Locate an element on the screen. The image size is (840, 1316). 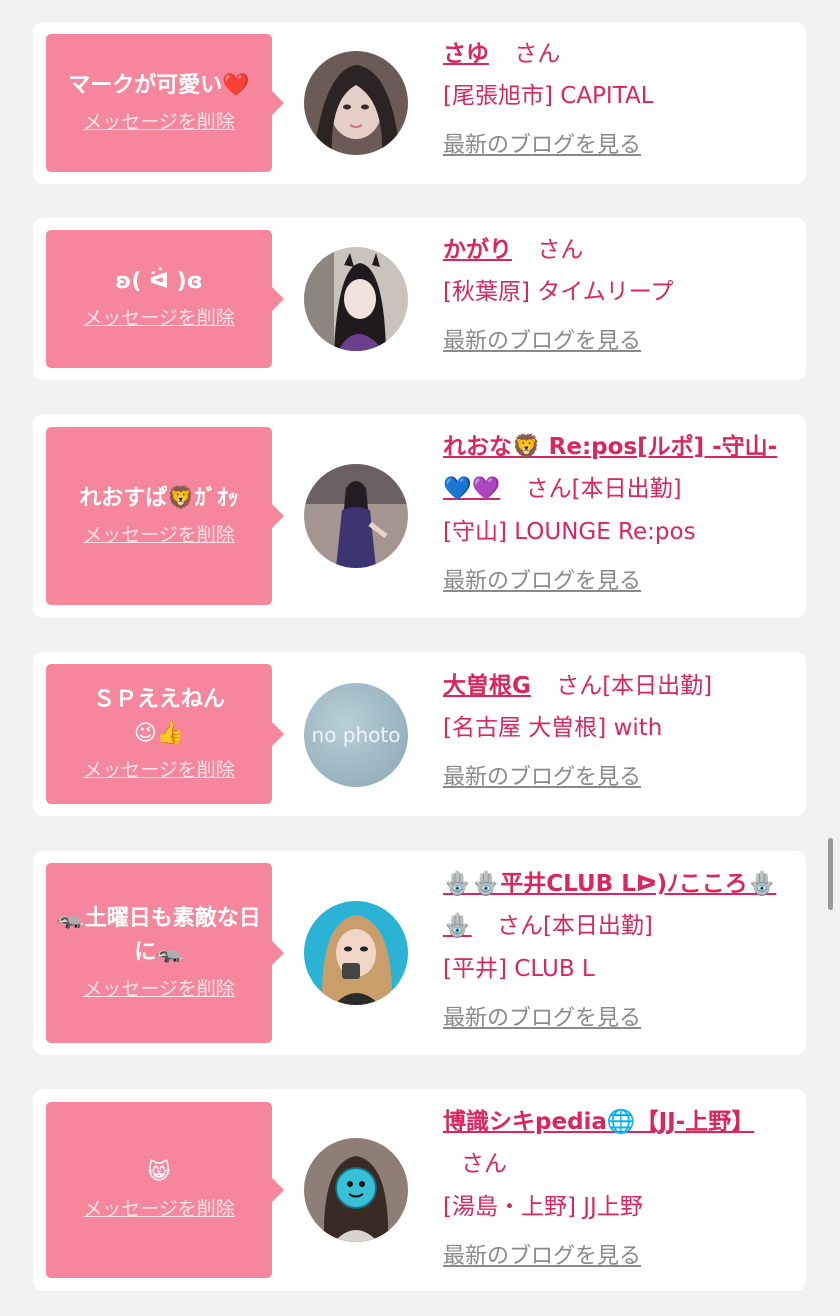
message-text: ʚ( ᐛ )ɞ is located at coordinates (159, 281).